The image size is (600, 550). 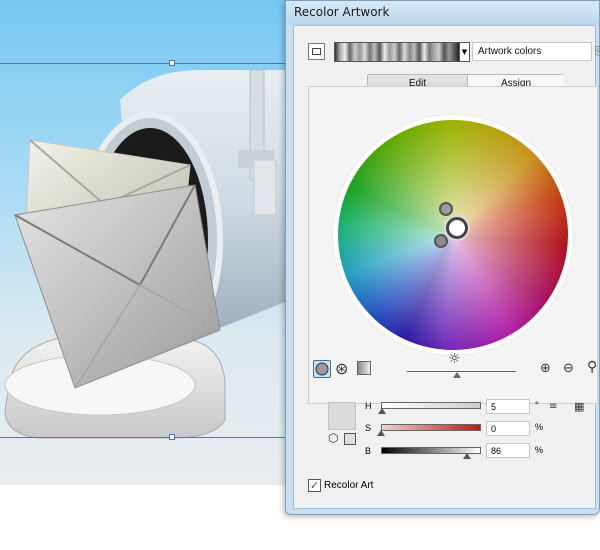 What do you see at coordinates (545, 368) in the screenshot?
I see `add-color-icon: ⊕` at bounding box center [545, 368].